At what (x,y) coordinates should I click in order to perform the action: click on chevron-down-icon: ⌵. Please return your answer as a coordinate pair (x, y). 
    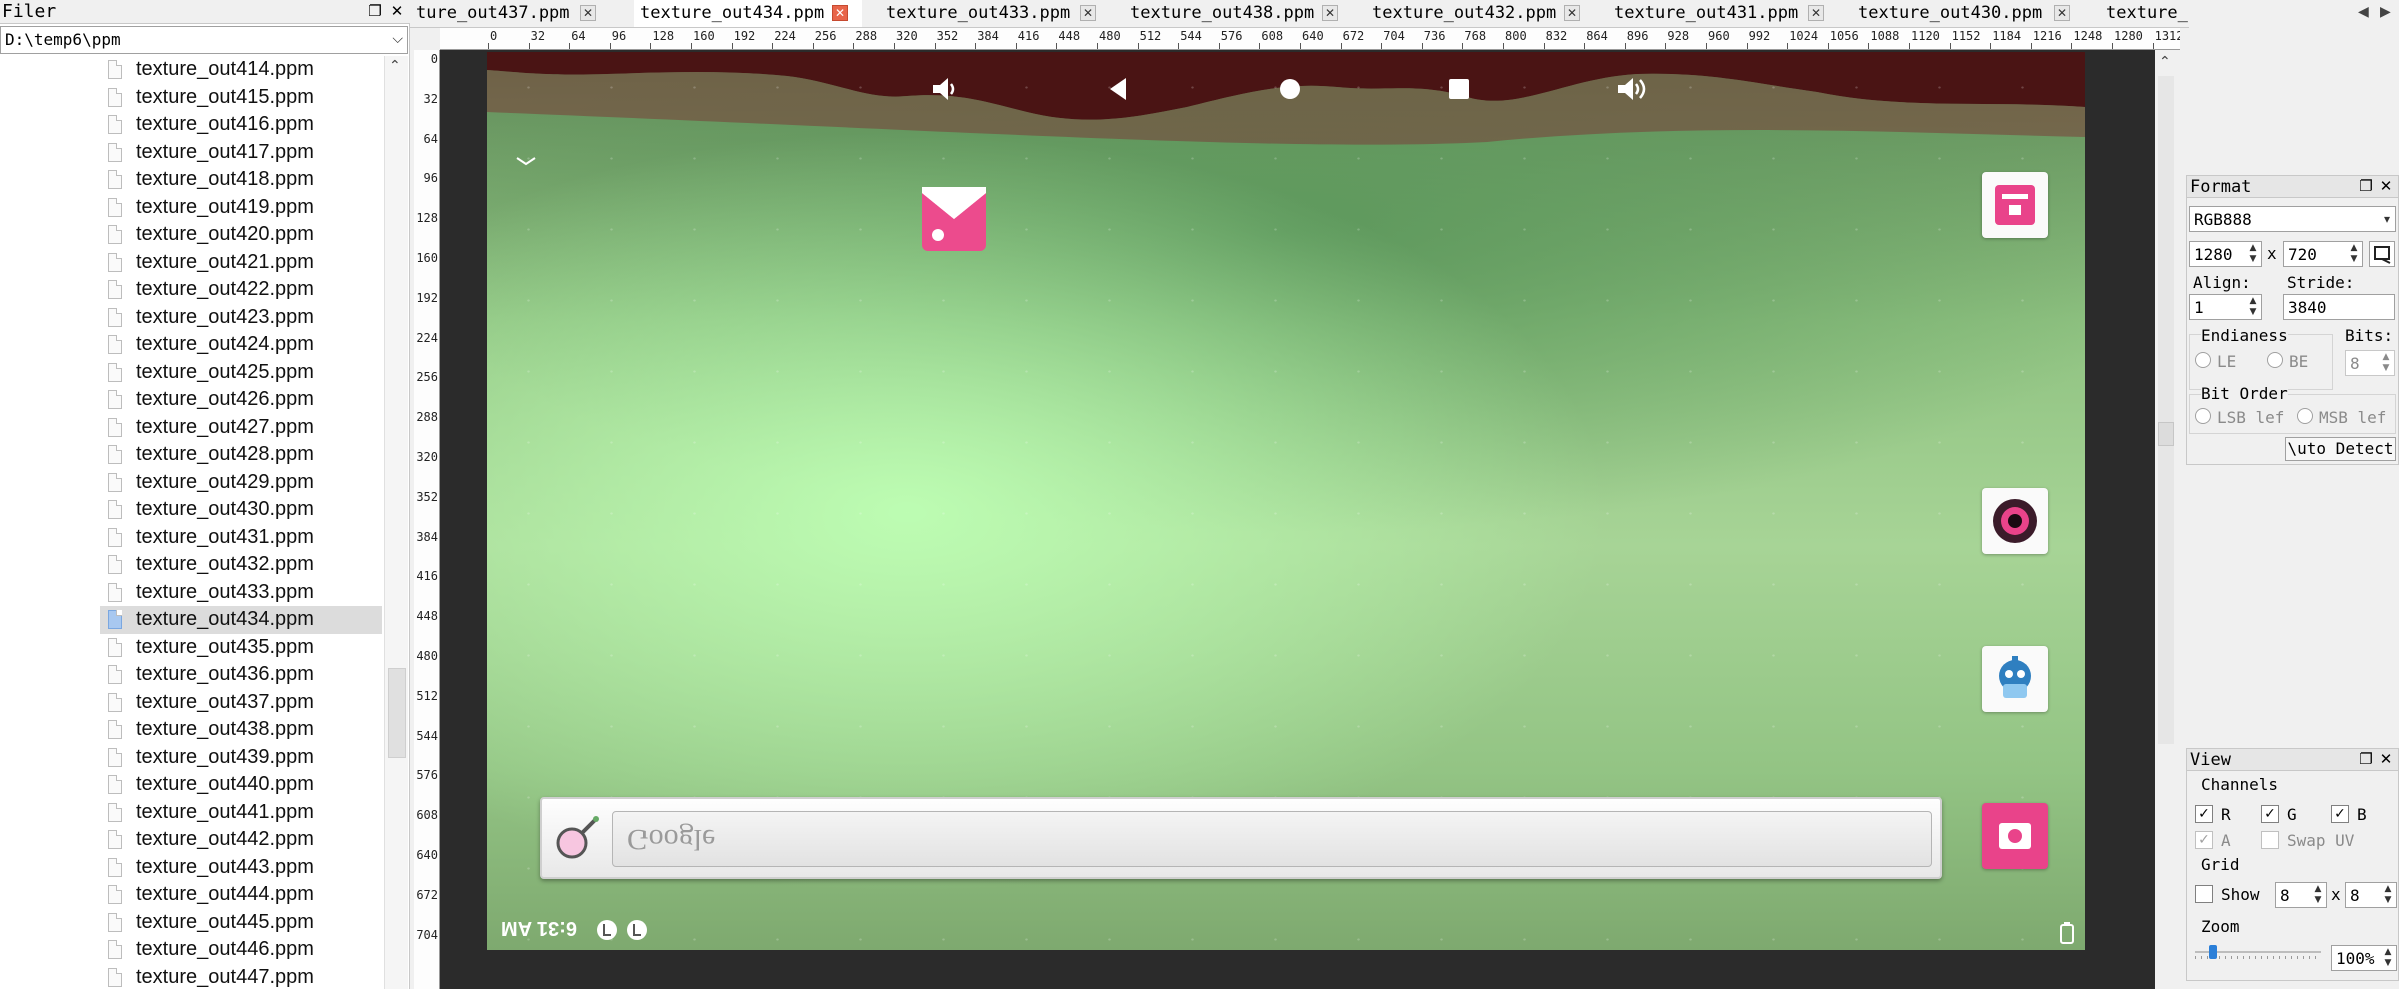
    Looking at the image, I should click on (397, 39).